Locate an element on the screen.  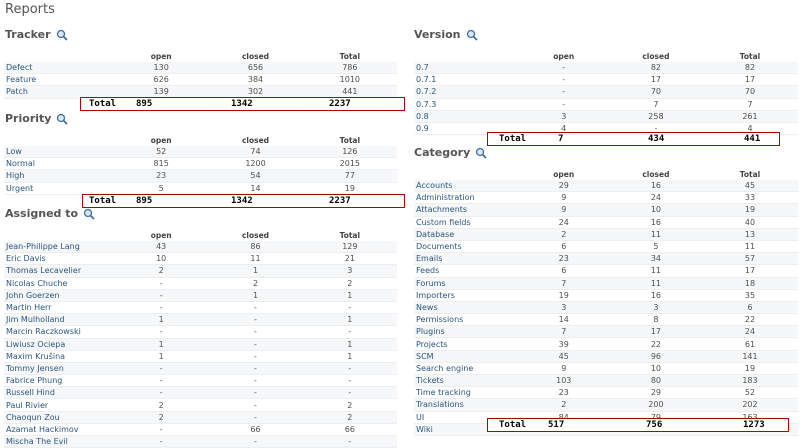
row-label-link: Custom fields is located at coordinates (466, 222).